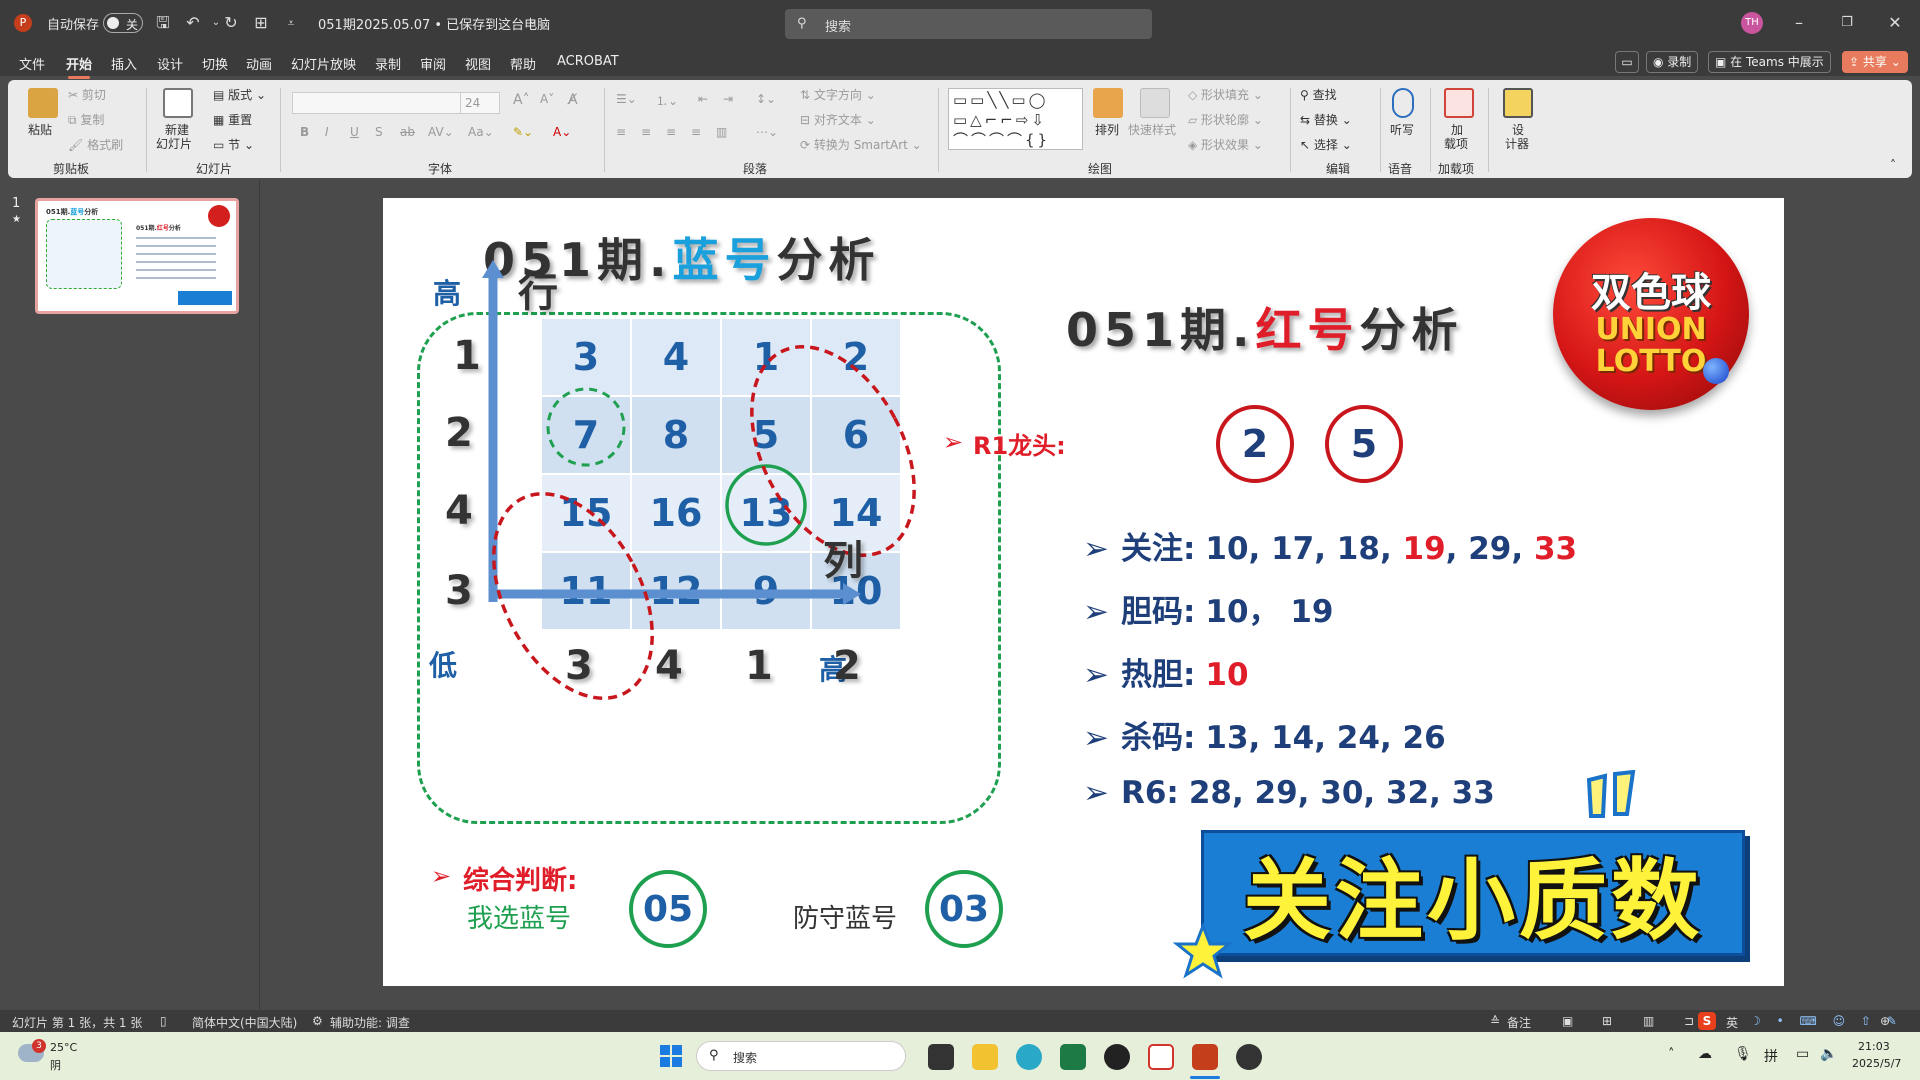 This screenshot has height=1080, width=1920. What do you see at coordinates (1875, 62) in the screenshot?
I see `share-button: ⇪ 共享 ⌄` at bounding box center [1875, 62].